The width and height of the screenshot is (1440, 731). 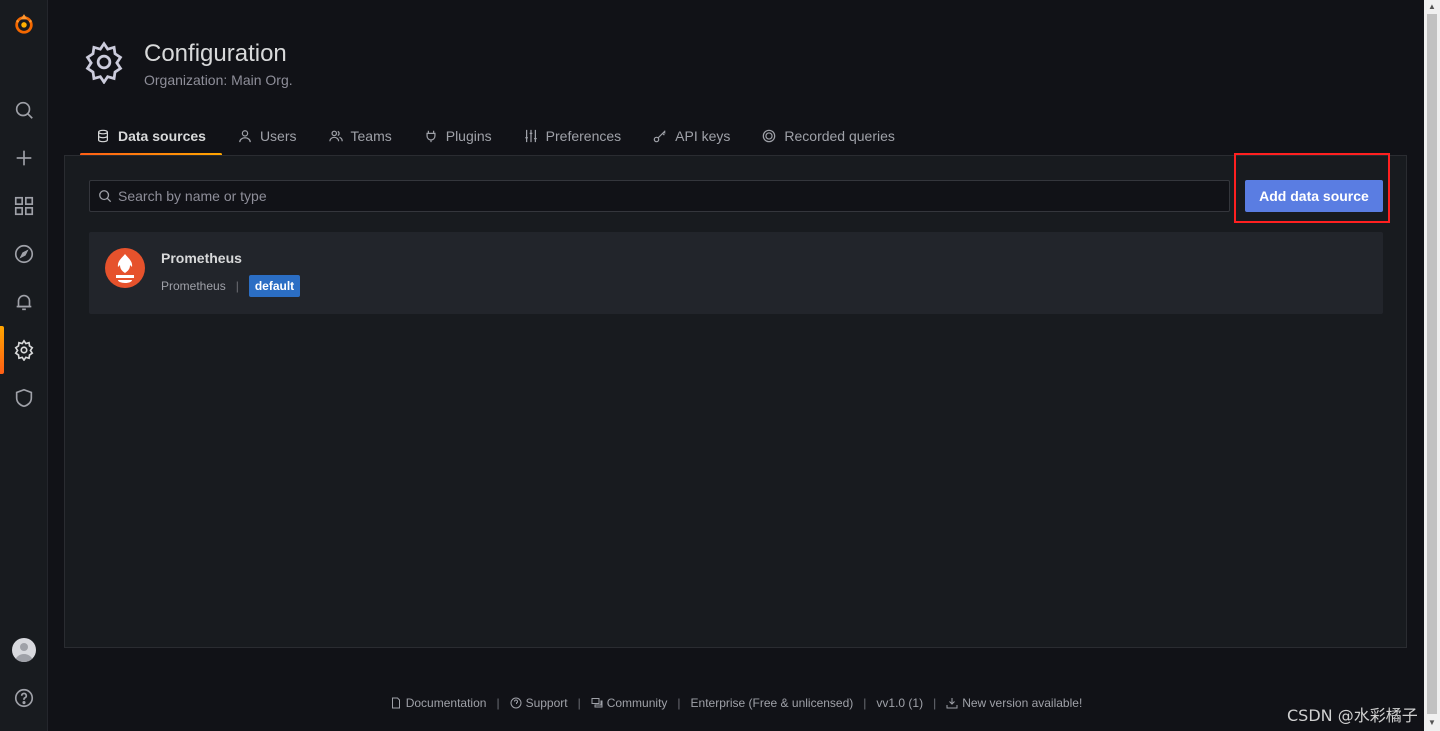 I want to click on tab-users: Users, so click(x=267, y=136).